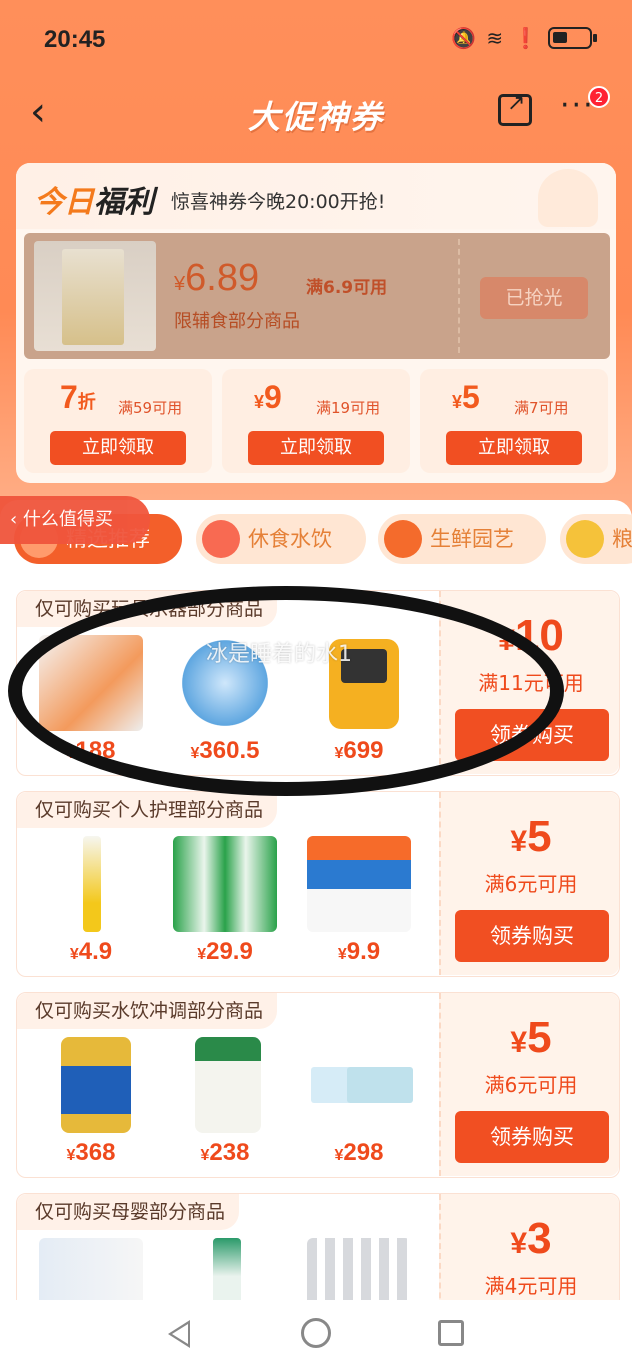 The image size is (632, 1368). Describe the element at coordinates (221, 539) in the screenshot. I see `snack-icon` at that location.